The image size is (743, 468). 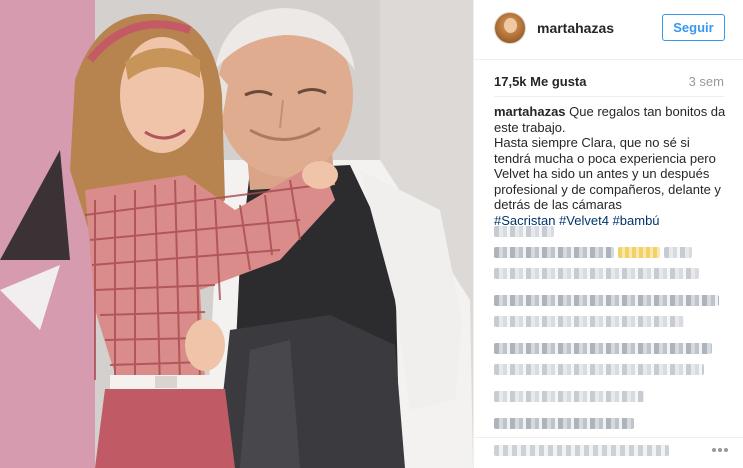 What do you see at coordinates (609, 83) in the screenshot?
I see `post-stats: 17,5k Me gusta 3 sem` at bounding box center [609, 83].